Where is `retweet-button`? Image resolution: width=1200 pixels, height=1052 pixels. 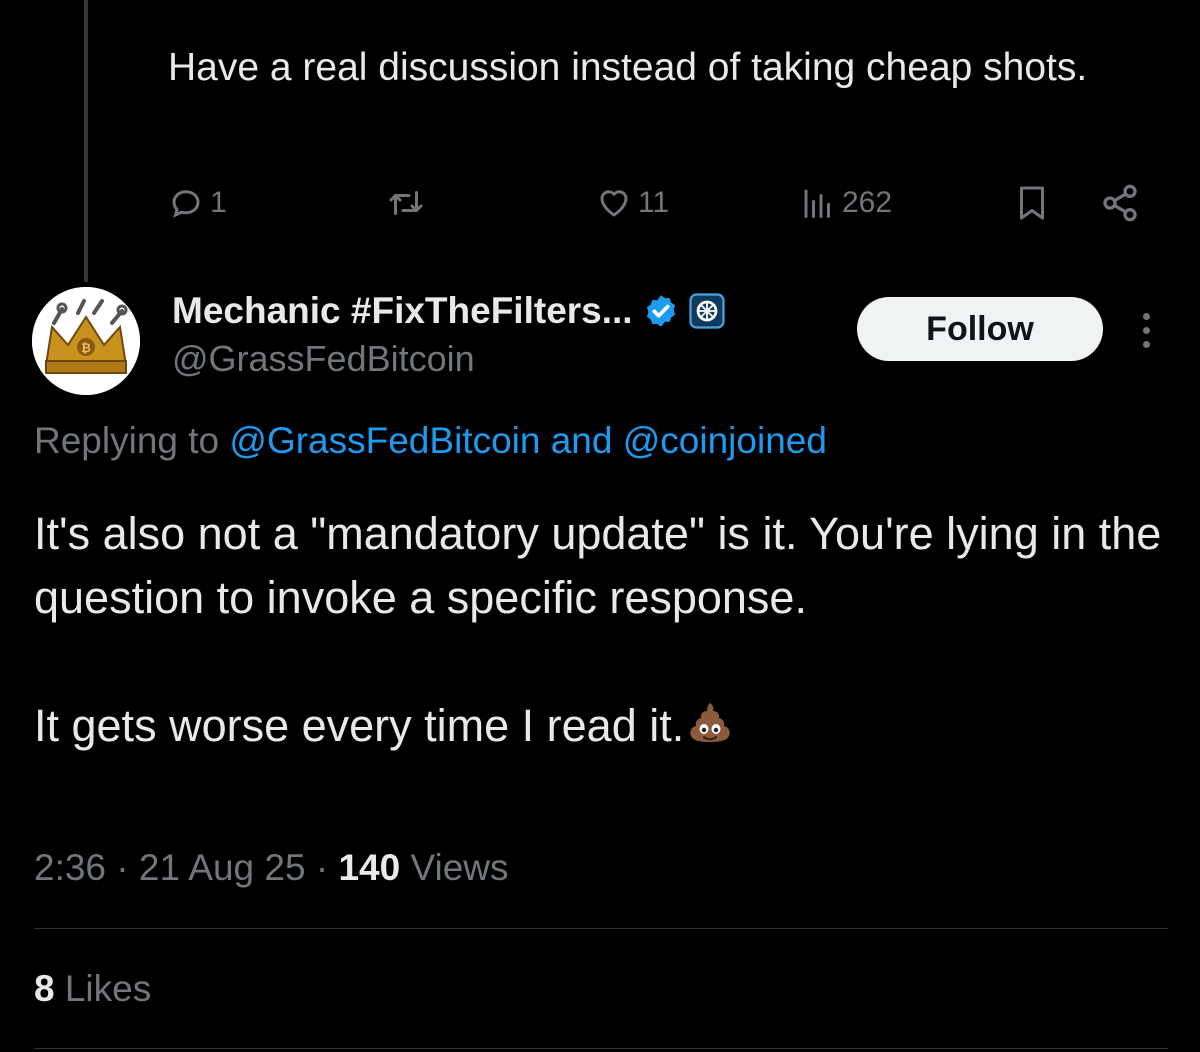
retweet-button is located at coordinates (409, 203).